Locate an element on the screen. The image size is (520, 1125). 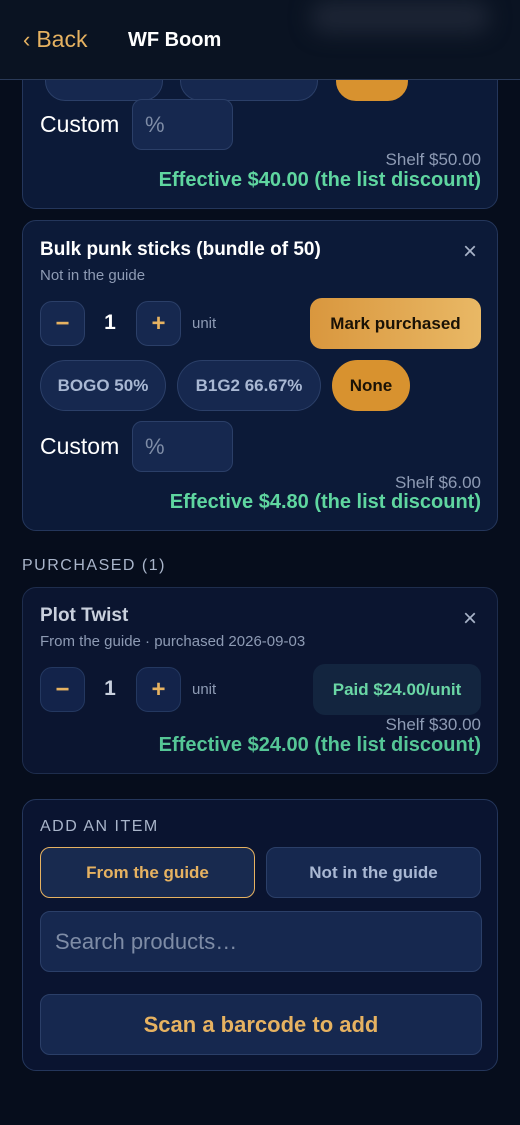
scan-barcode-button: Scan a barcode to add is located at coordinates (261, 1024).